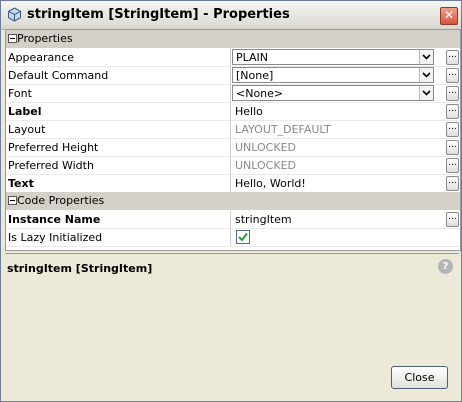 This screenshot has width=462, height=402. What do you see at coordinates (252, 57) in the screenshot?
I see `property-value: PLAIN` at bounding box center [252, 57].